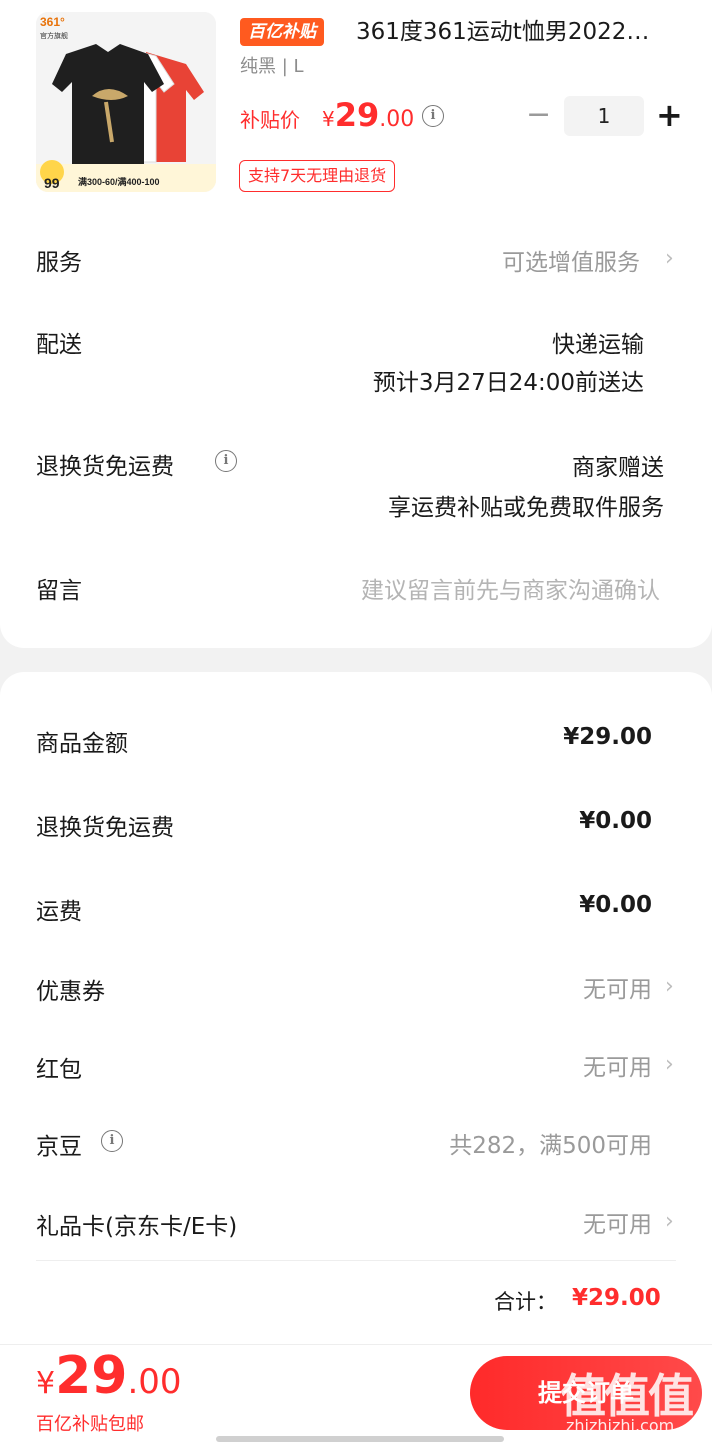 This screenshot has width=712, height=1444. I want to click on red-packet-label: 红包, so click(59, 1070).